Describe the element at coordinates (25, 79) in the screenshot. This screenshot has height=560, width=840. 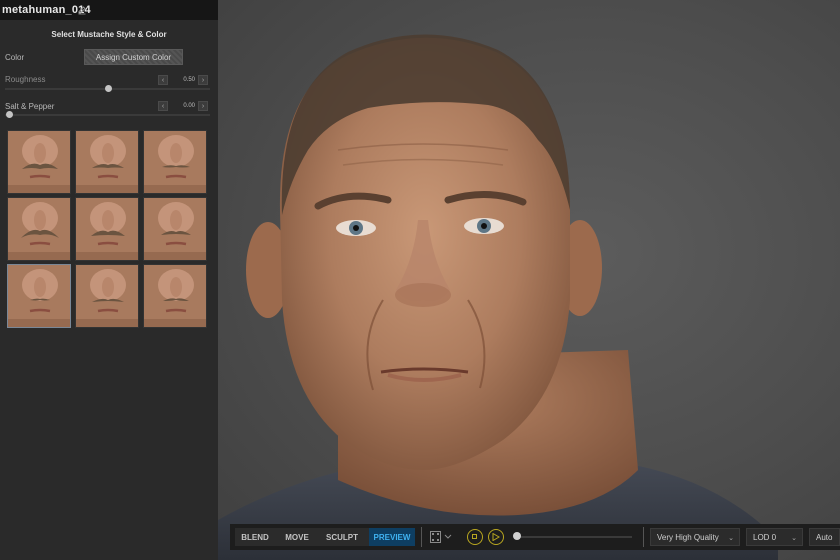
I see `roughness-label: Roughness` at that location.